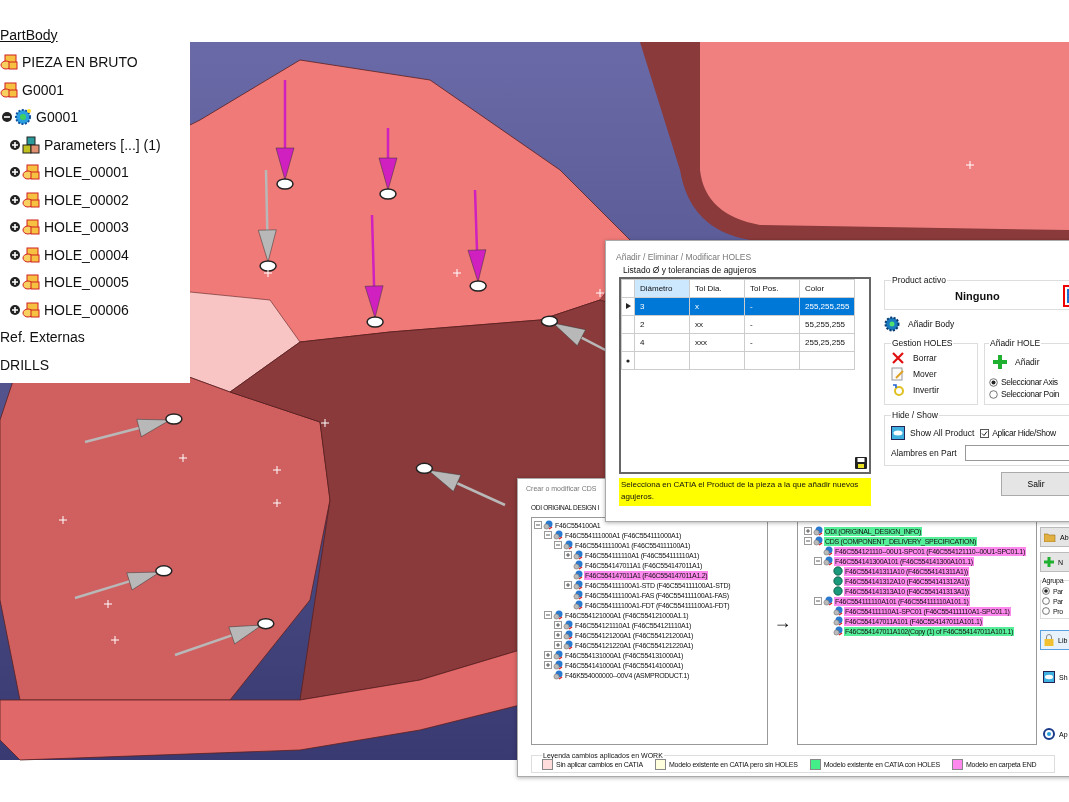 The height and width of the screenshot is (802, 1069). Describe the element at coordinates (1018, 433) in the screenshot. I see `checkbox: Aplicar Hide/Show` at that location.